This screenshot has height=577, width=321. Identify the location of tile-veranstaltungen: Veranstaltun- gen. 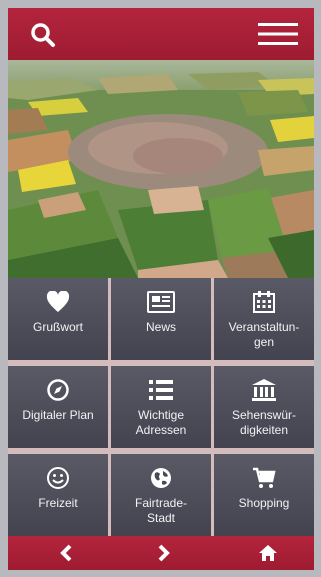
(264, 319).